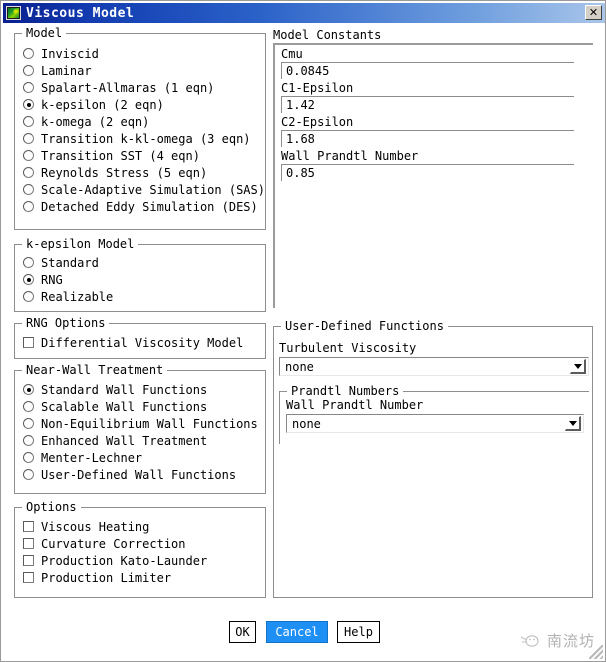 The height and width of the screenshot is (662, 606). I want to click on cancel-button: Cancel, so click(297, 632).